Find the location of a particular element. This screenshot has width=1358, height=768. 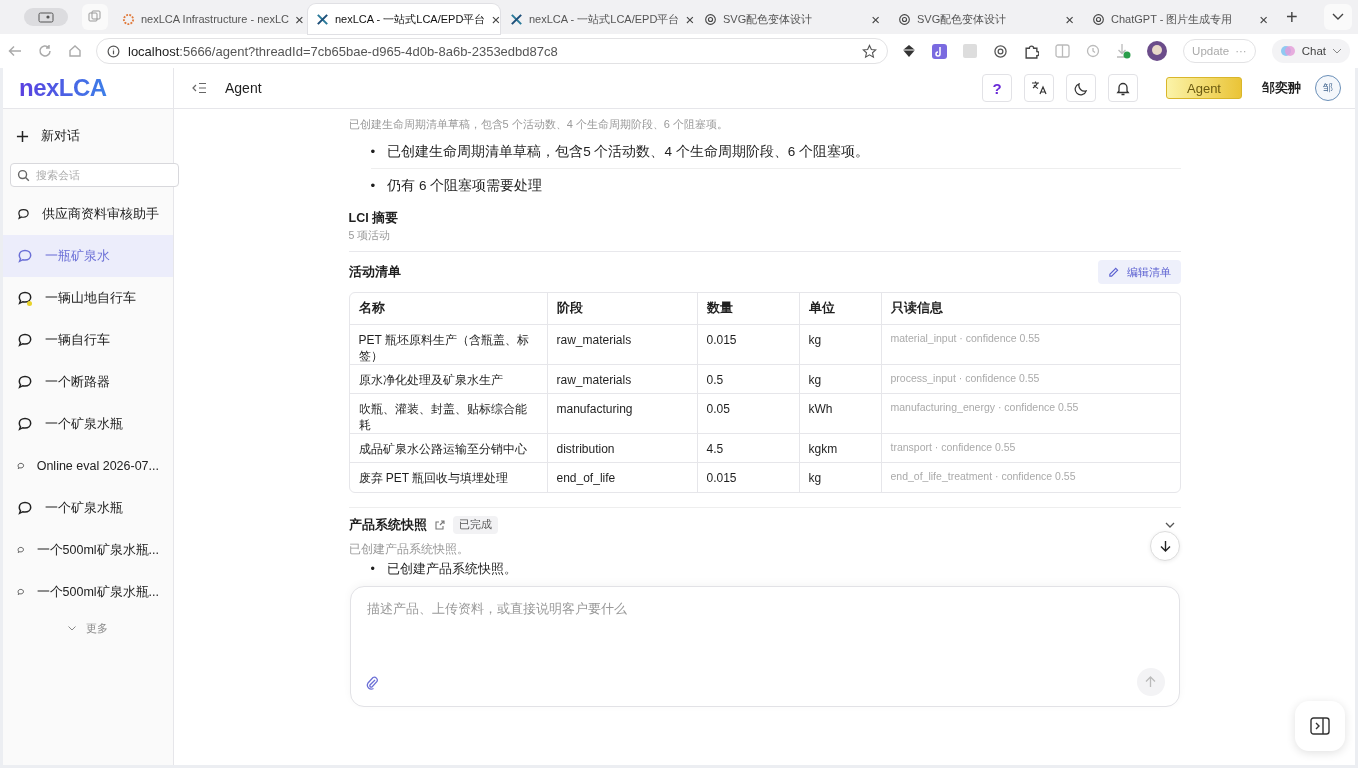

external-link-icon is located at coordinates (439, 525).